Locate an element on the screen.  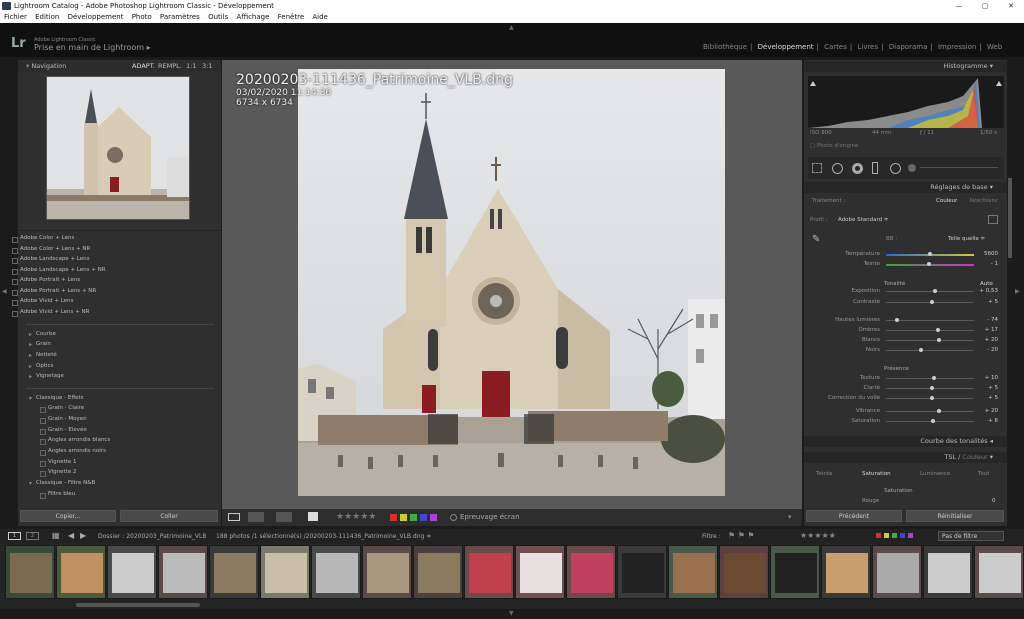
redeye-icon is located at coordinates (857, 168).